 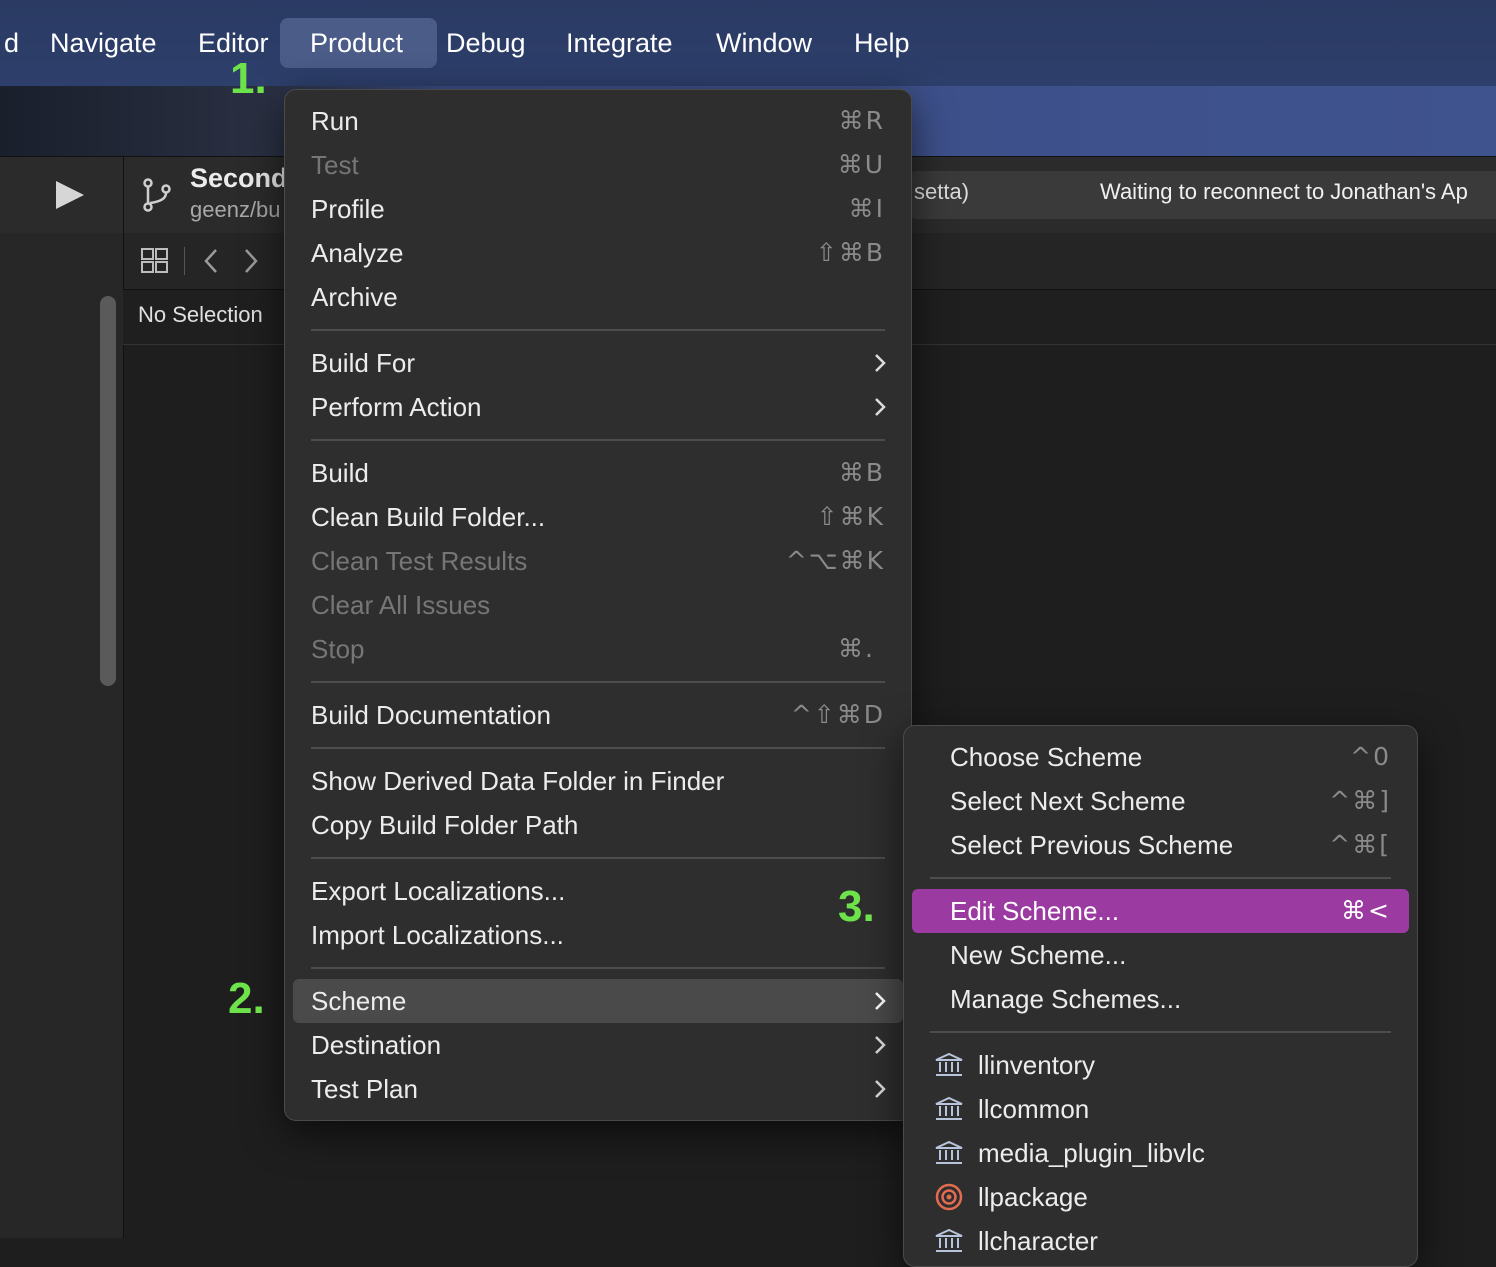 I want to click on menu-item-label: Run, so click(x=335, y=121).